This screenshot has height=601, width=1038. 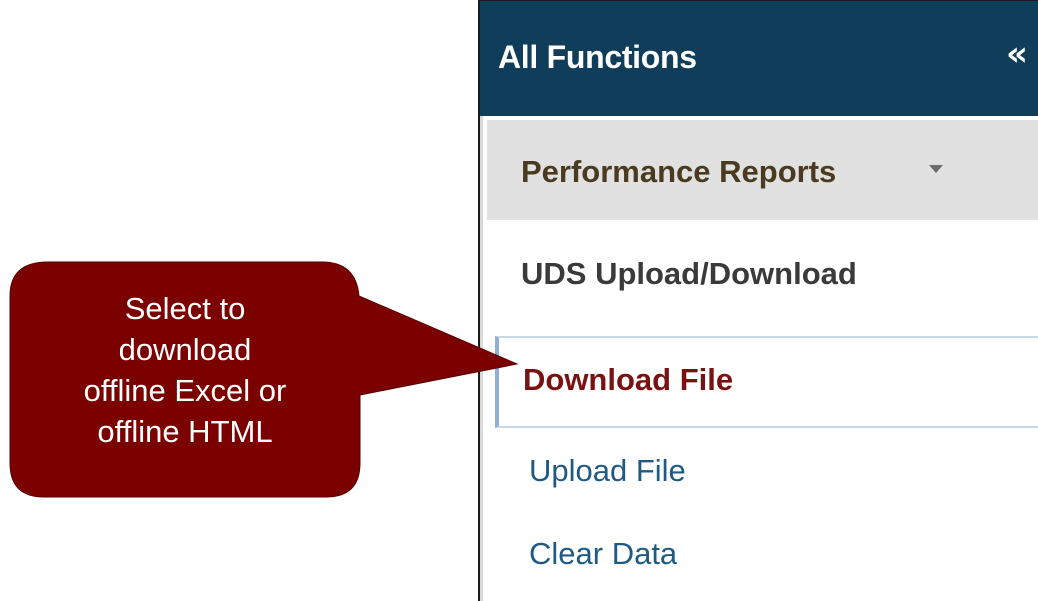 What do you see at coordinates (679, 171) in the screenshot?
I see `menu-group-label: Performance Reports` at bounding box center [679, 171].